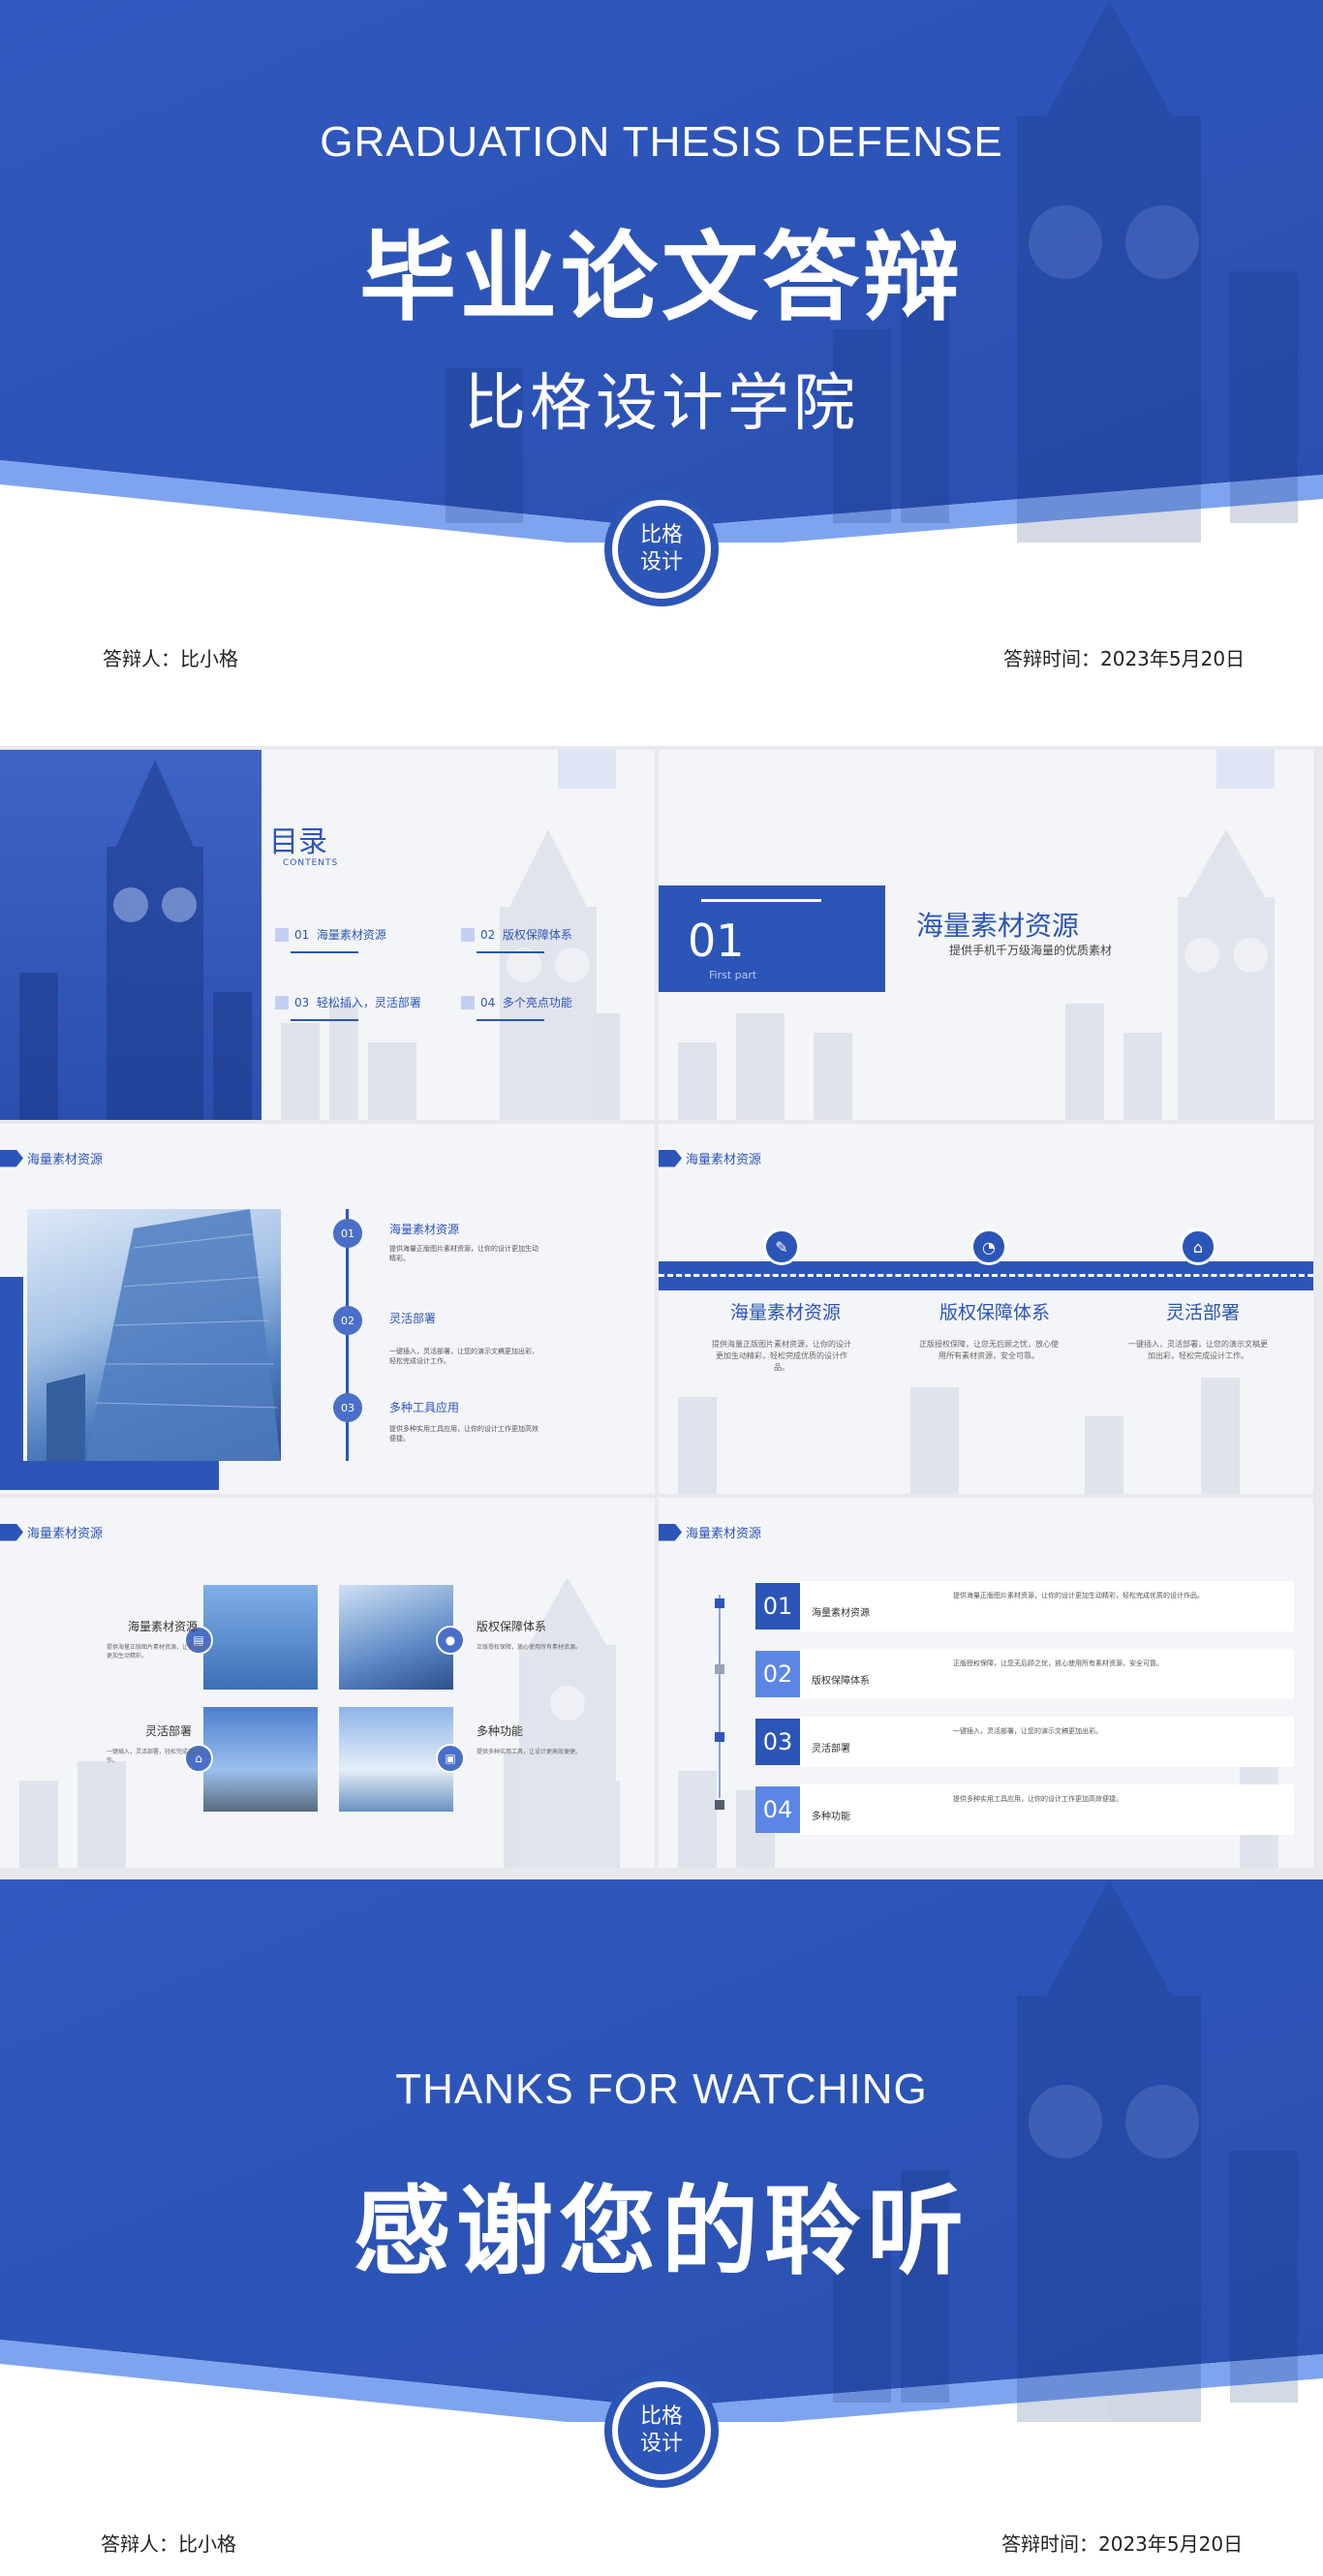  Describe the element at coordinates (761, 900) in the screenshot. I see `chapter-bar` at that location.